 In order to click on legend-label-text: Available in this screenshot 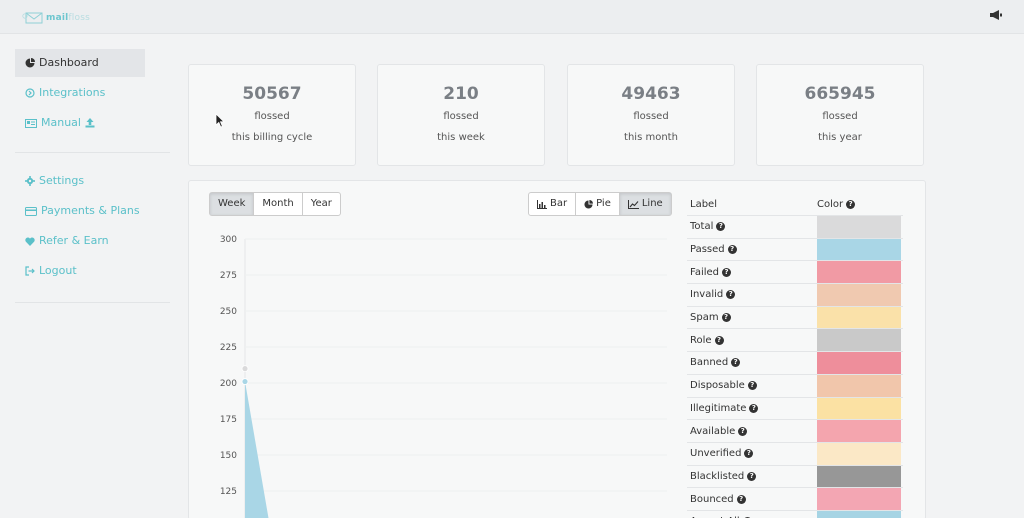, I will do `click(713, 431)`.